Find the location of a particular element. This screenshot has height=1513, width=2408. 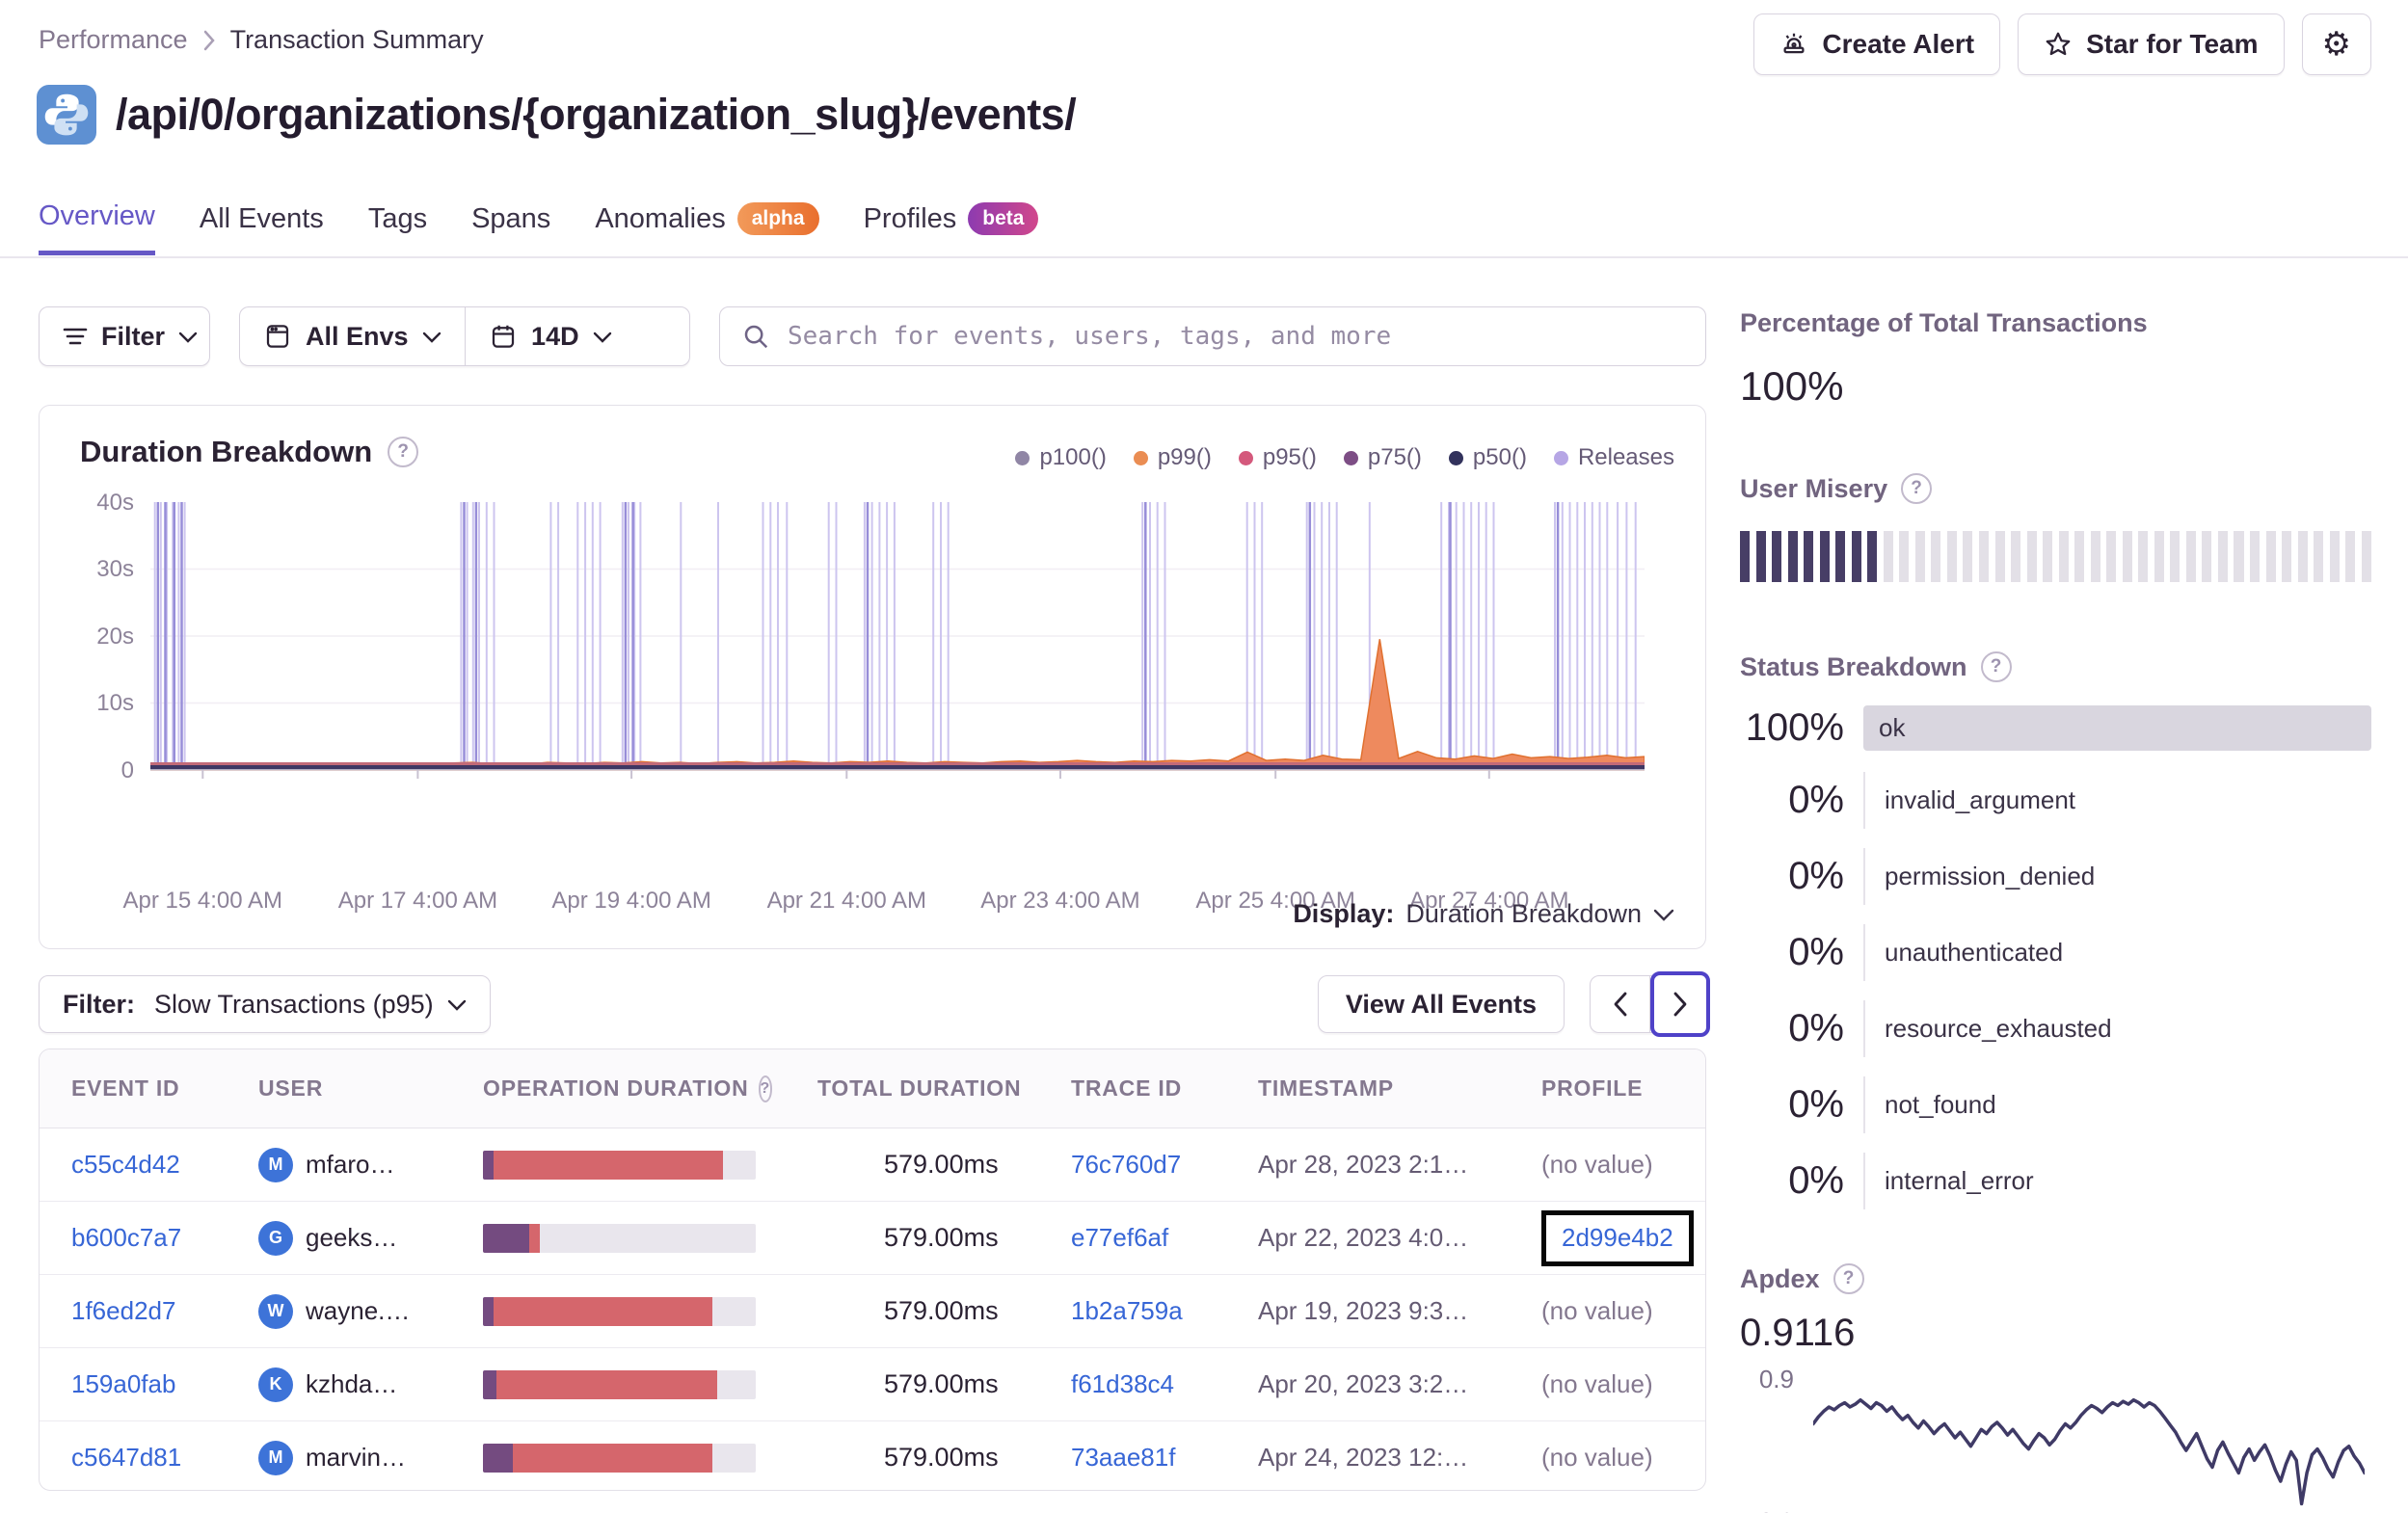

filter-dropdown: Filter is located at coordinates (124, 336).